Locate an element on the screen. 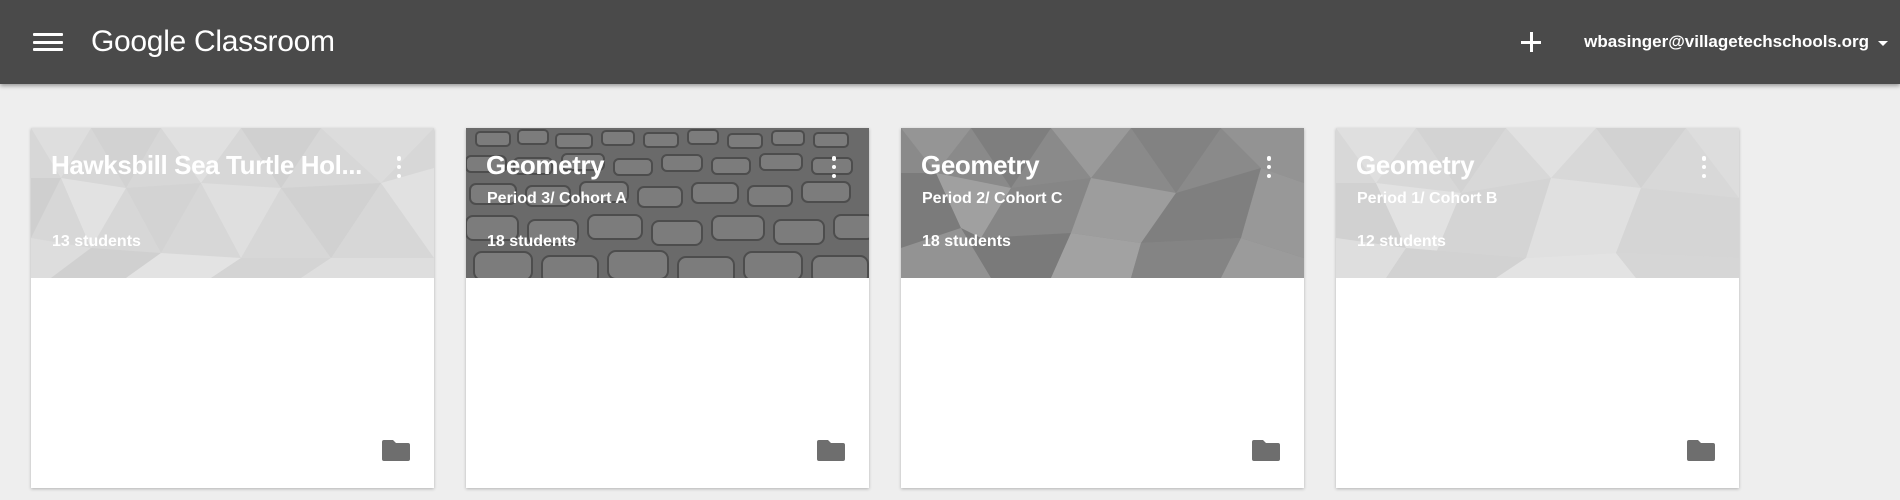 Image resolution: width=1900 pixels, height=500 pixels. app-logo: Google Classroom is located at coordinates (213, 42).